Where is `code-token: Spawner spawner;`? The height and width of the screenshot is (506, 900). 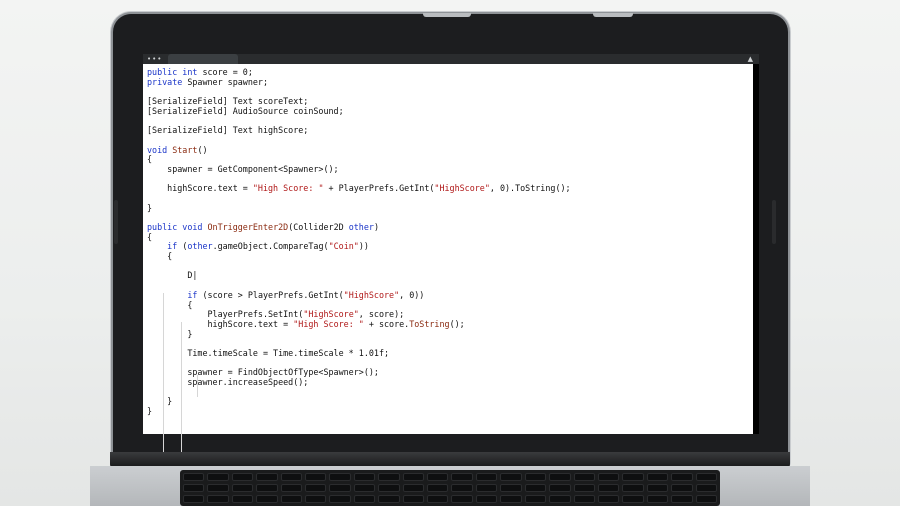 code-token: Spawner spawner; is located at coordinates (228, 81).